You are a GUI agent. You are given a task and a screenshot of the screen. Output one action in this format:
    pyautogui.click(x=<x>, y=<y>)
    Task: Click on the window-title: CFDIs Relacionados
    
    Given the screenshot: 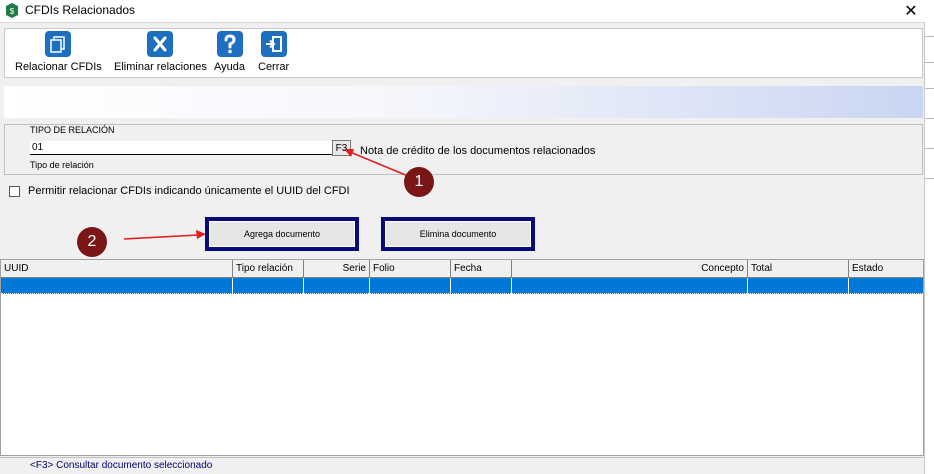 What is the action you would take?
    pyautogui.click(x=80, y=10)
    